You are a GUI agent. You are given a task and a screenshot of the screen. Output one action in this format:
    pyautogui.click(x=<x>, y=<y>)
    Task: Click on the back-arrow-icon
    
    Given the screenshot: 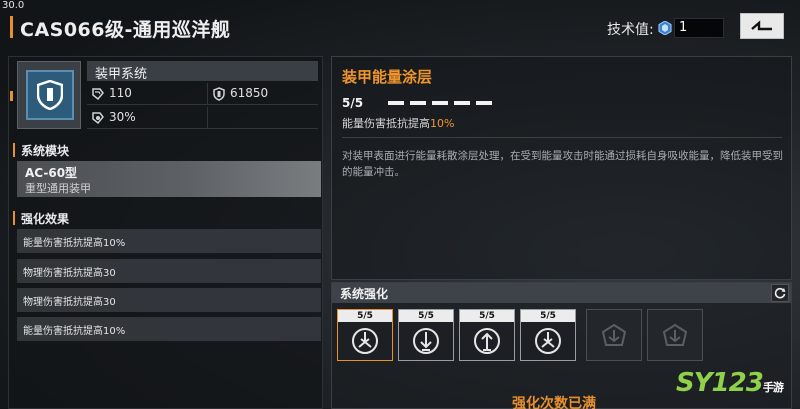 What is the action you would take?
    pyautogui.click(x=761, y=25)
    